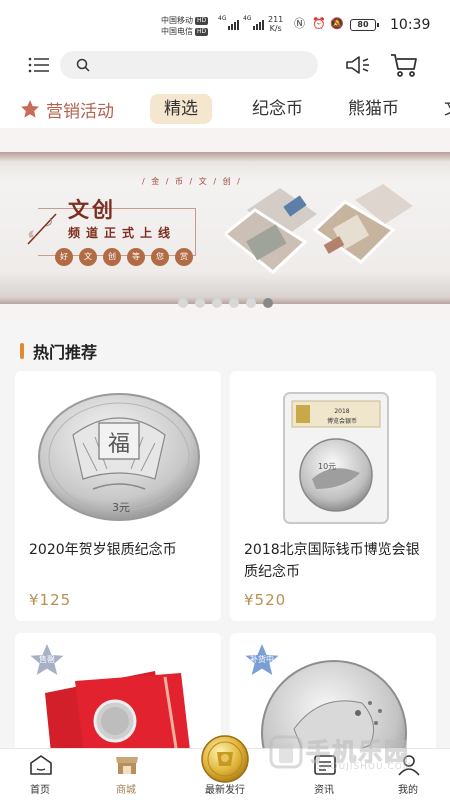  What do you see at coordinates (160, 257) in the screenshot?
I see `seal-char: 您` at bounding box center [160, 257].